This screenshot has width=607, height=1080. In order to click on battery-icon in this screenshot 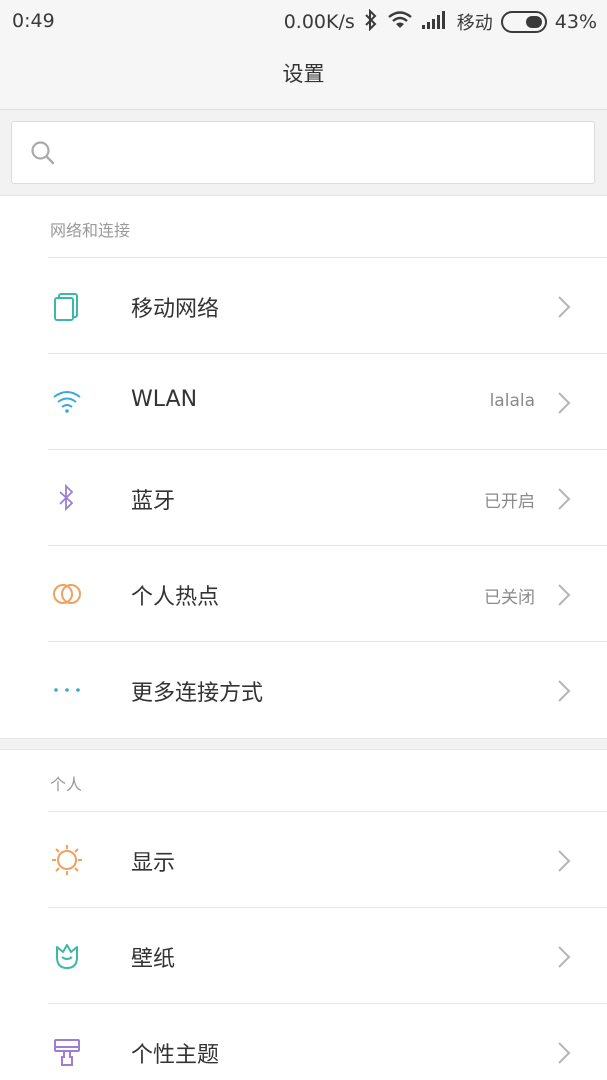, I will do `click(523, 22)`.